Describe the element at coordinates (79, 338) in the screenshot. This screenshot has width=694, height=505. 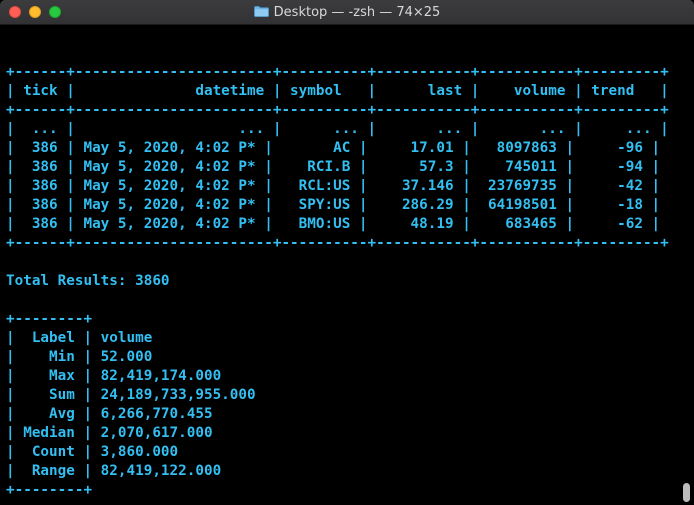
I see `terminal-line: | Label | volume` at that location.